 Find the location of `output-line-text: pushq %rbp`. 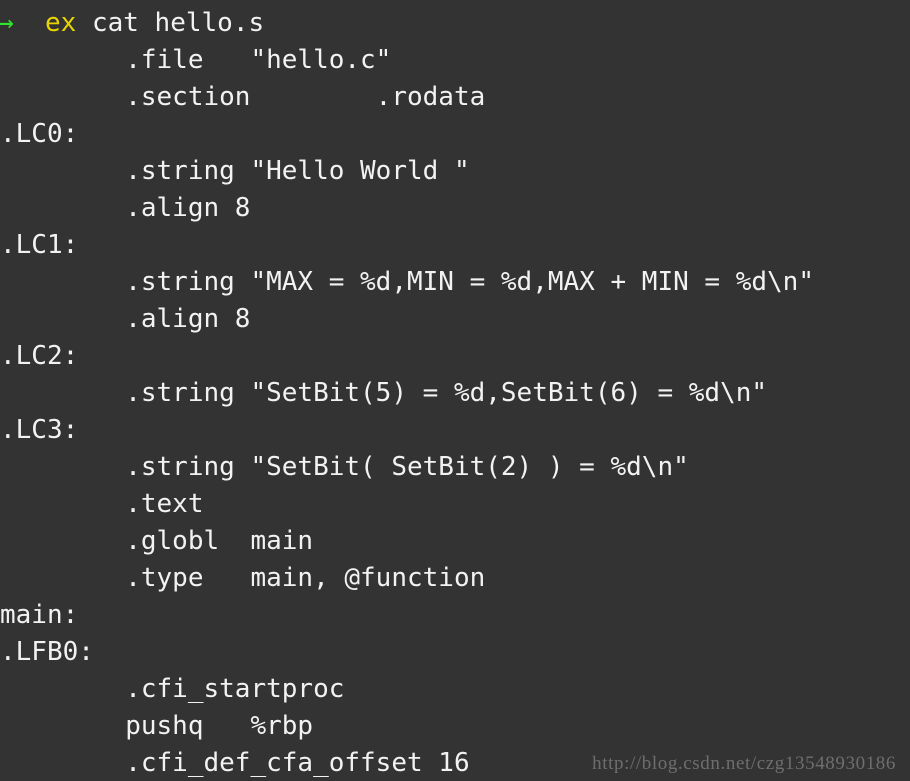

output-line-text: pushq %rbp is located at coordinates (157, 726).